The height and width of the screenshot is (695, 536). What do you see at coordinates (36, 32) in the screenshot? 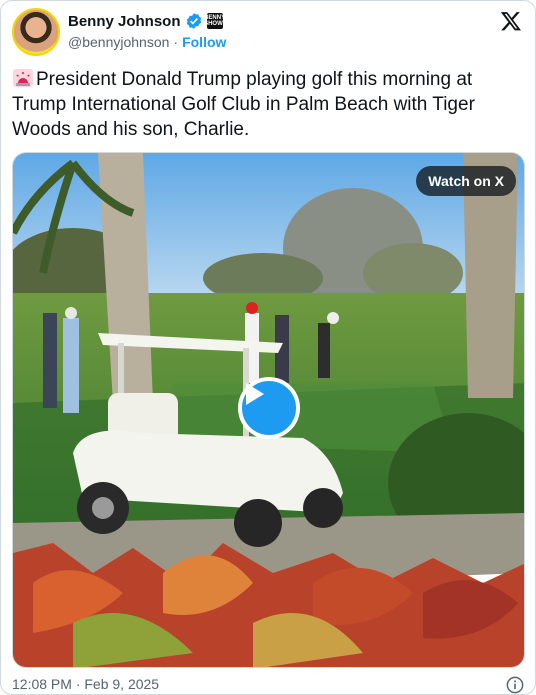
I see `avatar` at bounding box center [36, 32].